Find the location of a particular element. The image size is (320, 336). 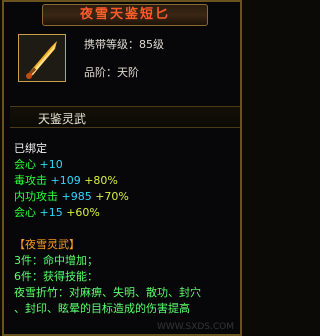

item-name-title: 夜雪天鉴短匕 is located at coordinates (125, 15).